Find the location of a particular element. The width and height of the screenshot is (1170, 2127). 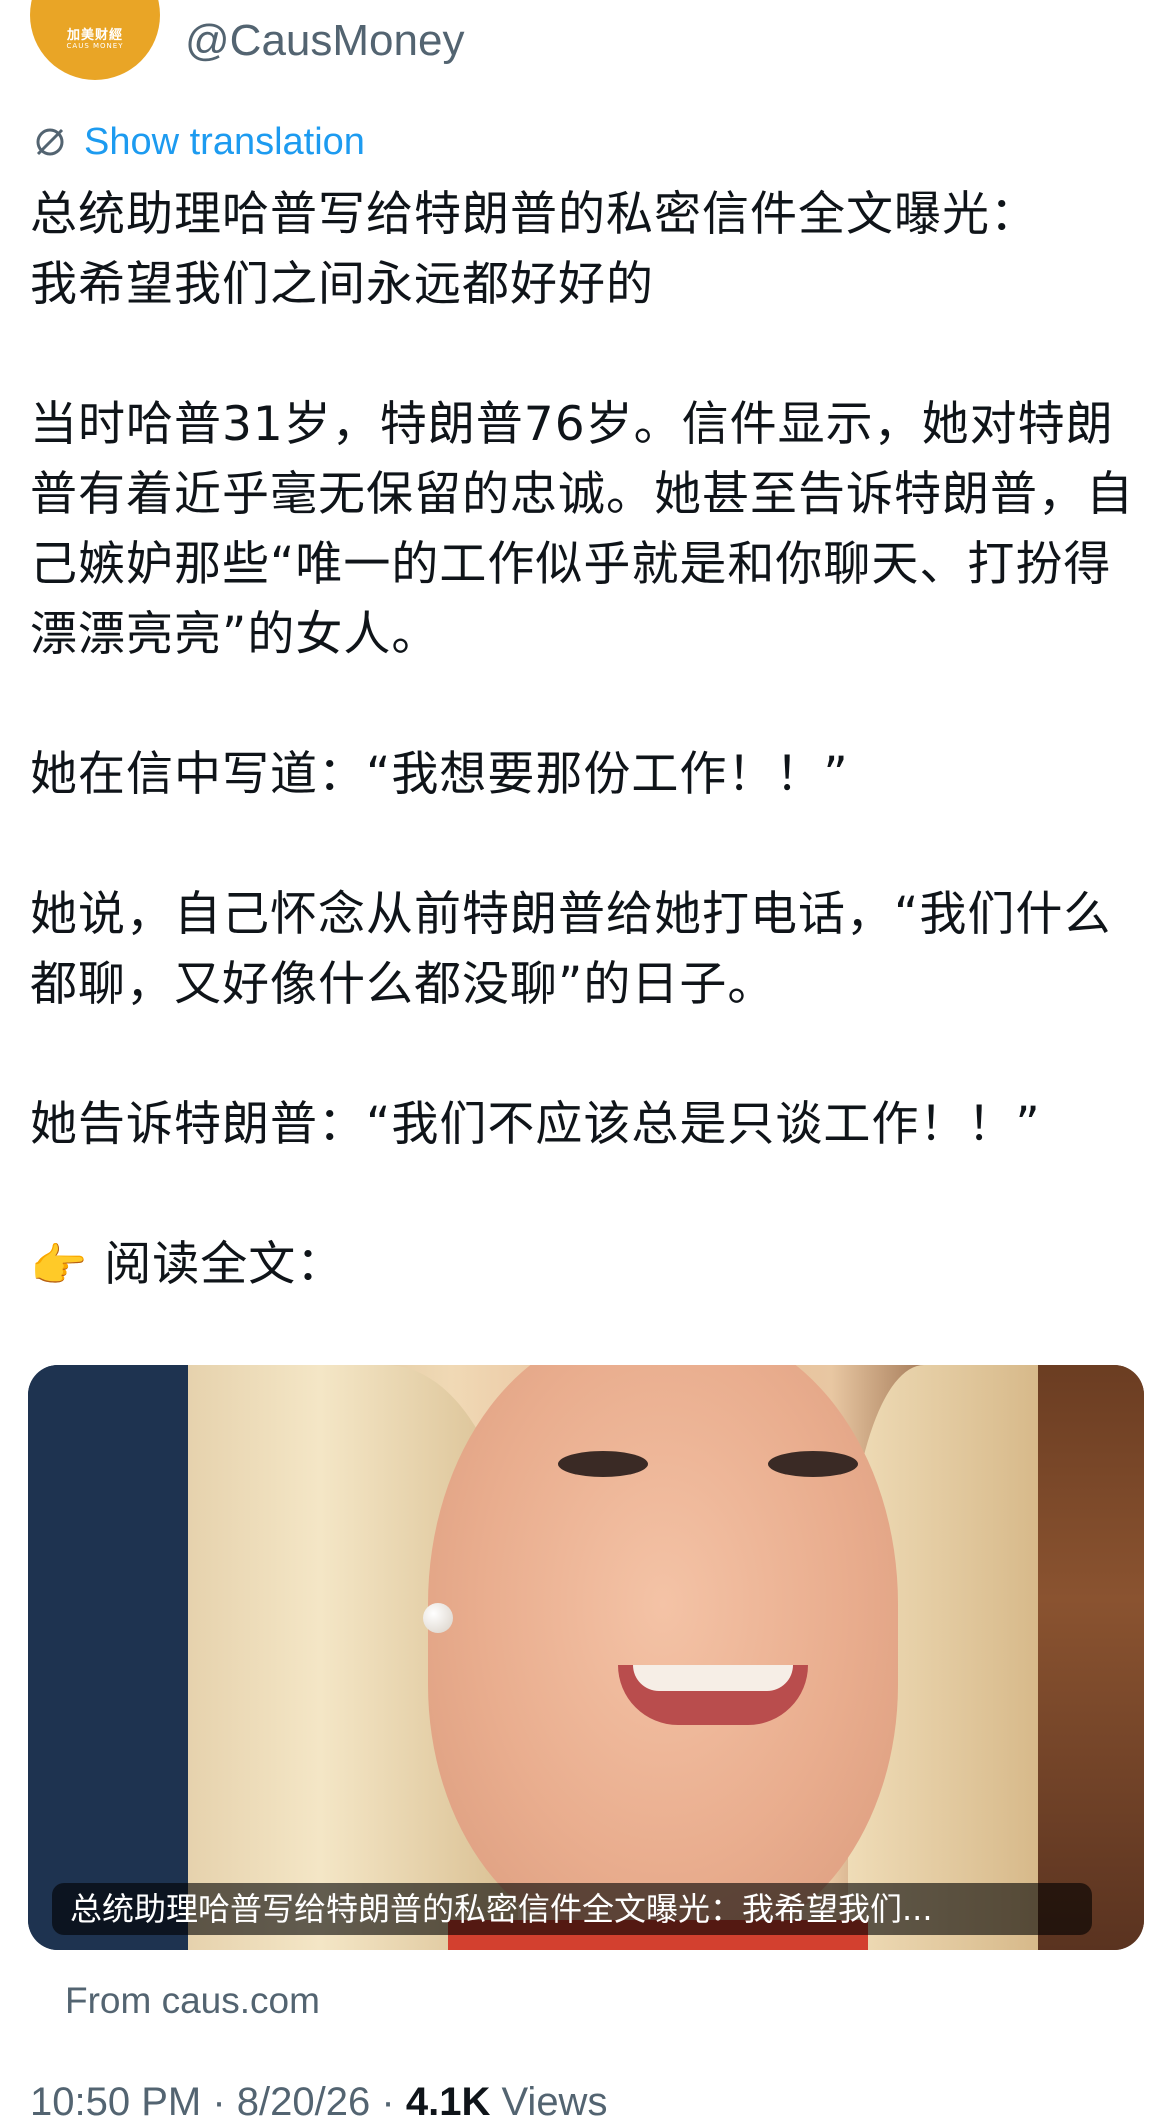

tweet-paragraph: 她说，自己怀念从前特朗普给她打电话，“我们什么都聊，又好像什么都没聊”的日子。 is located at coordinates (571, 949).